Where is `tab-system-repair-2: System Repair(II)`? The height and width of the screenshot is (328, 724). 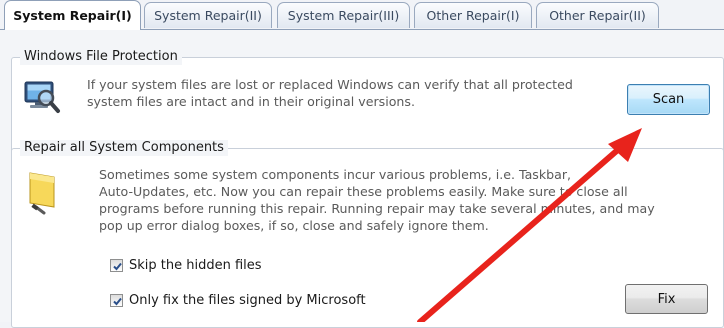 tab-system-repair-2: System Repair(II) is located at coordinates (208, 15).